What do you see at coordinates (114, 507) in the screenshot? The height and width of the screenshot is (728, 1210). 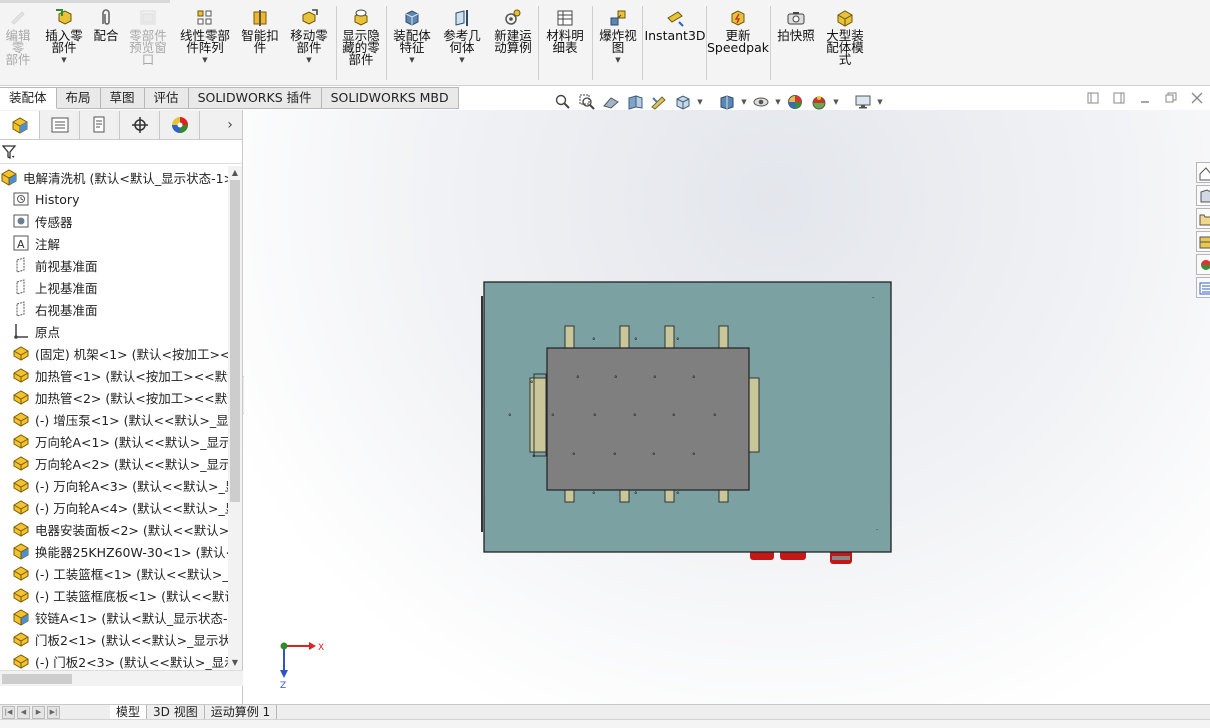 I see `tree-item: (-) 万向轮A<4> (默认<<默认>_显示` at bounding box center [114, 507].